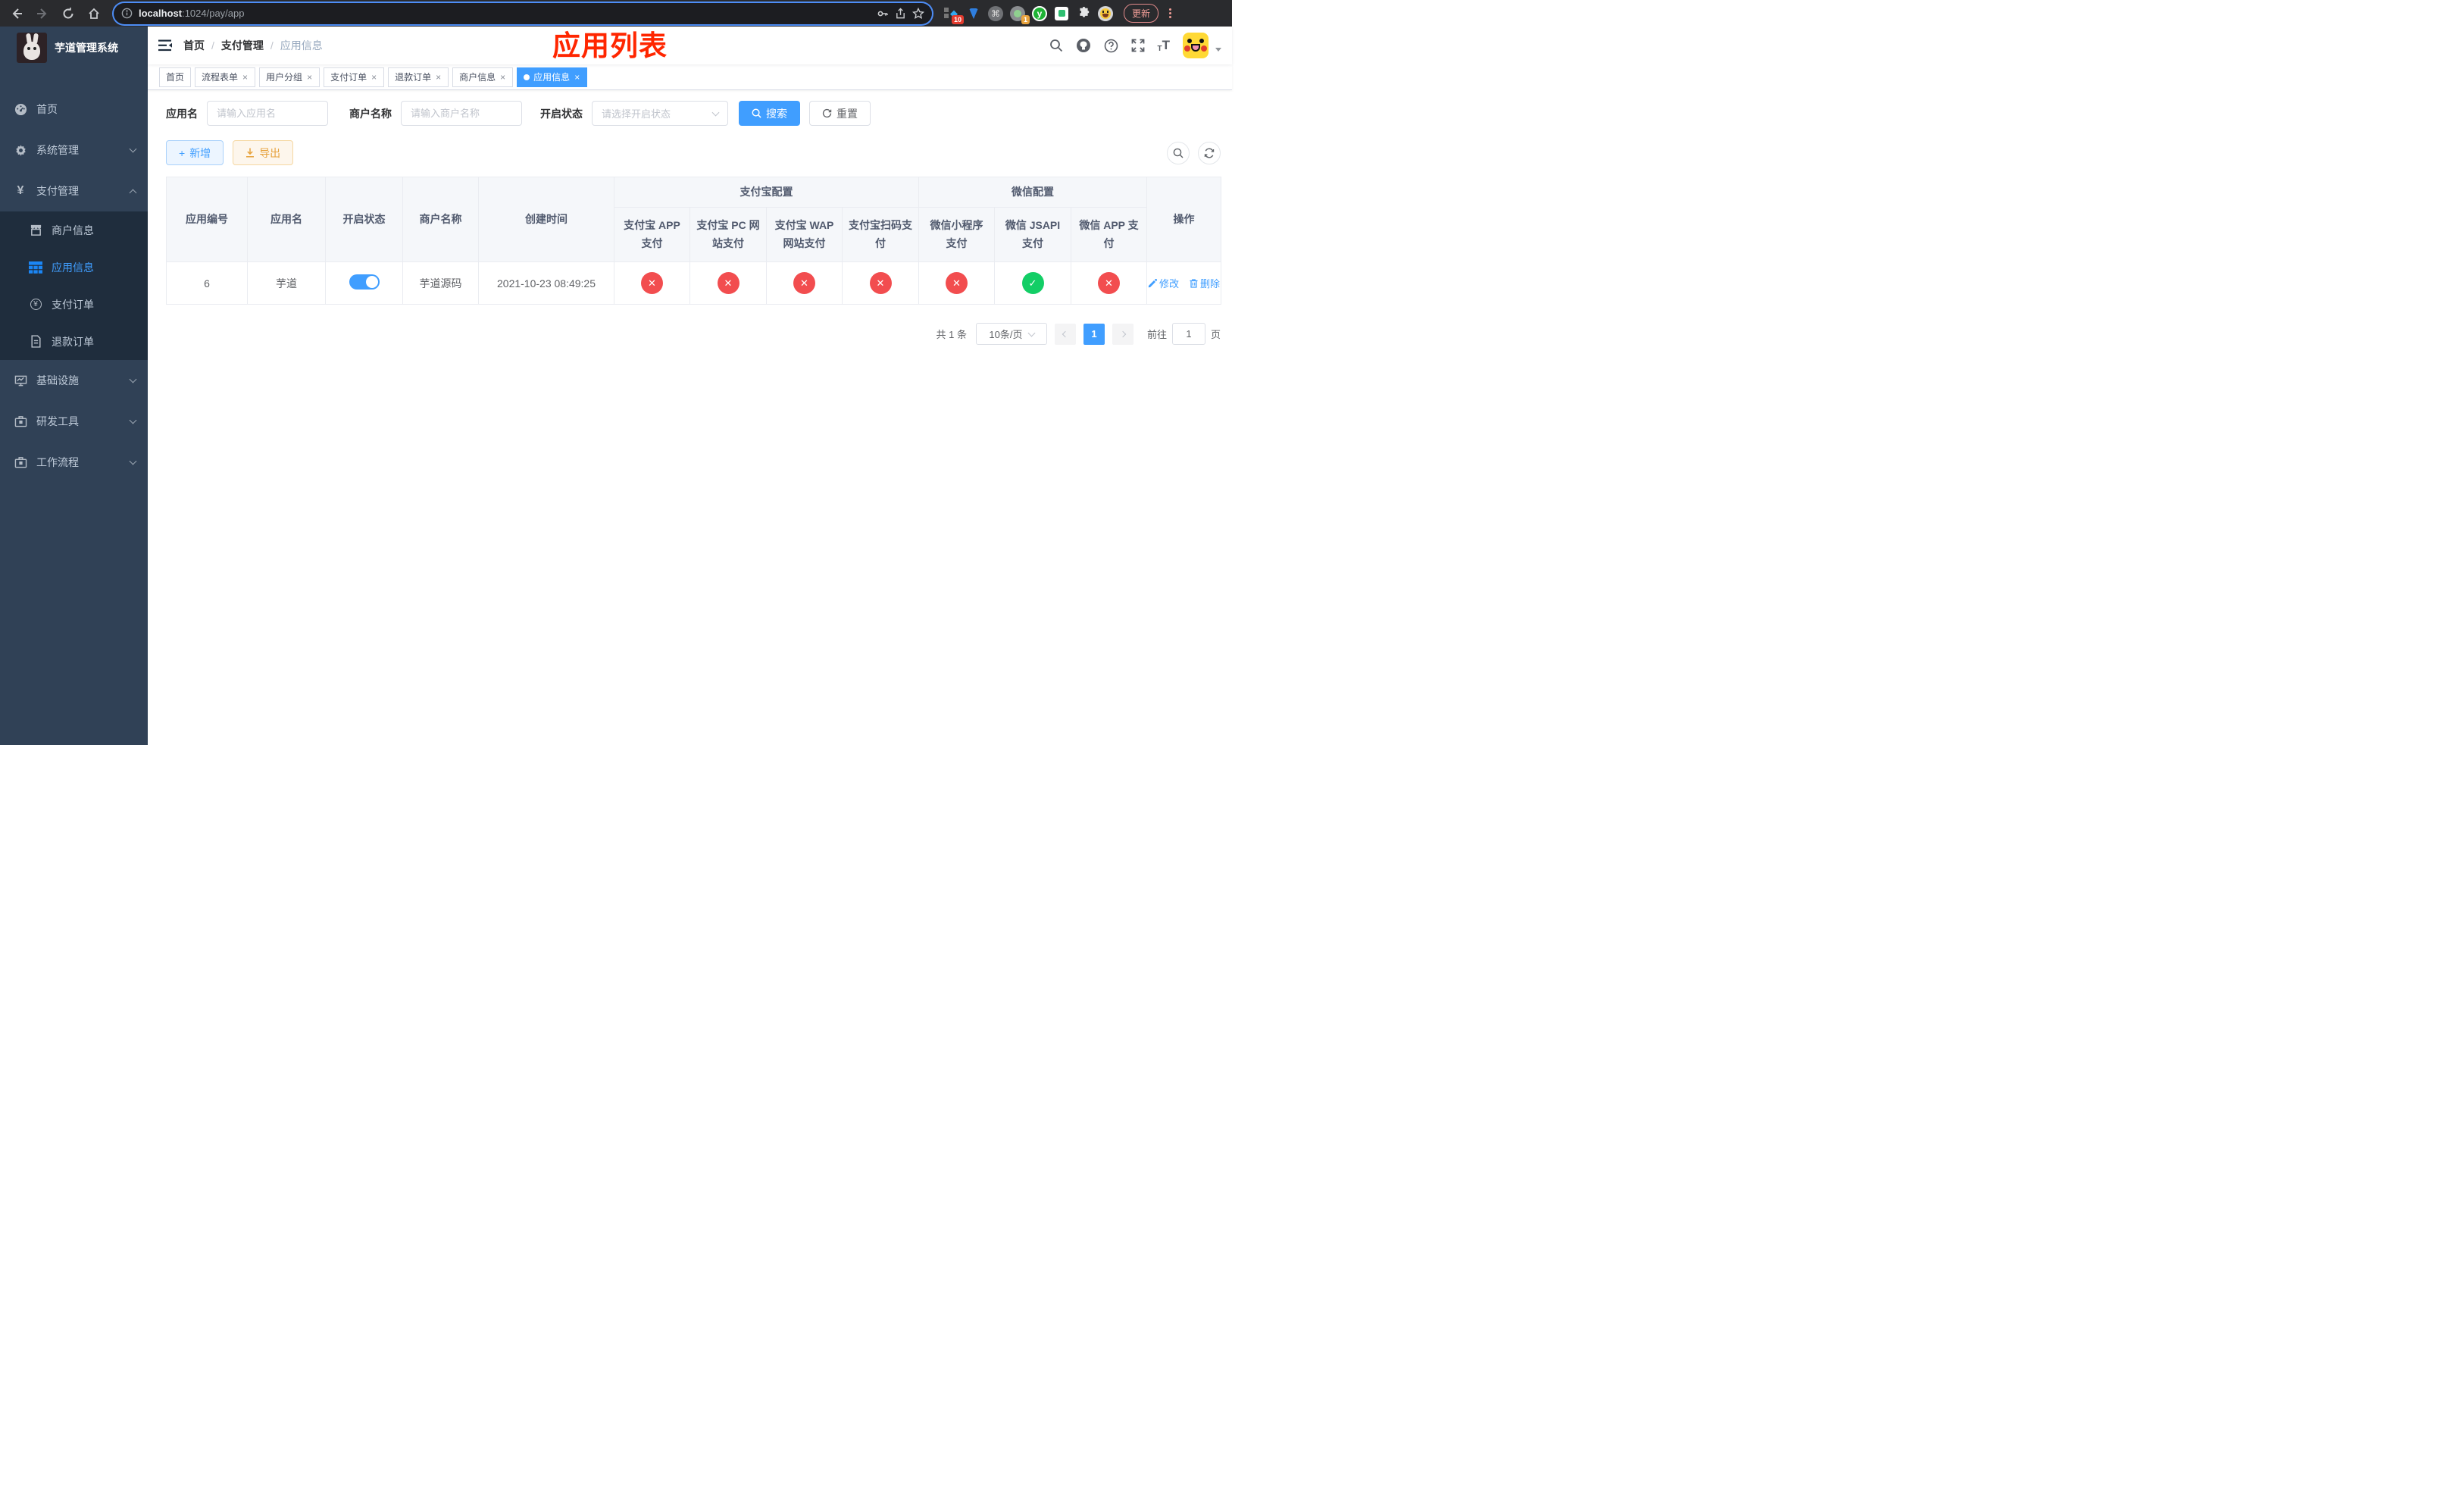 This screenshot has height=1490, width=2464. Describe the element at coordinates (1032, 283) in the screenshot. I see `status-icon: ✓` at that location.